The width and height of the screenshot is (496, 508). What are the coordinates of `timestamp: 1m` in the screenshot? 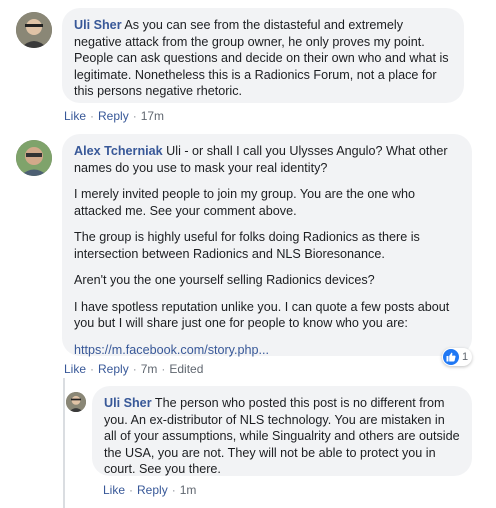 It's located at (188, 490).